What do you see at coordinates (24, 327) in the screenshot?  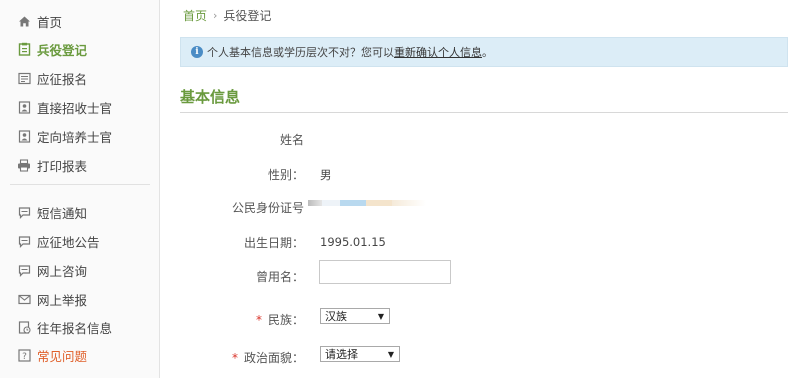 I see `history-icon` at bounding box center [24, 327].